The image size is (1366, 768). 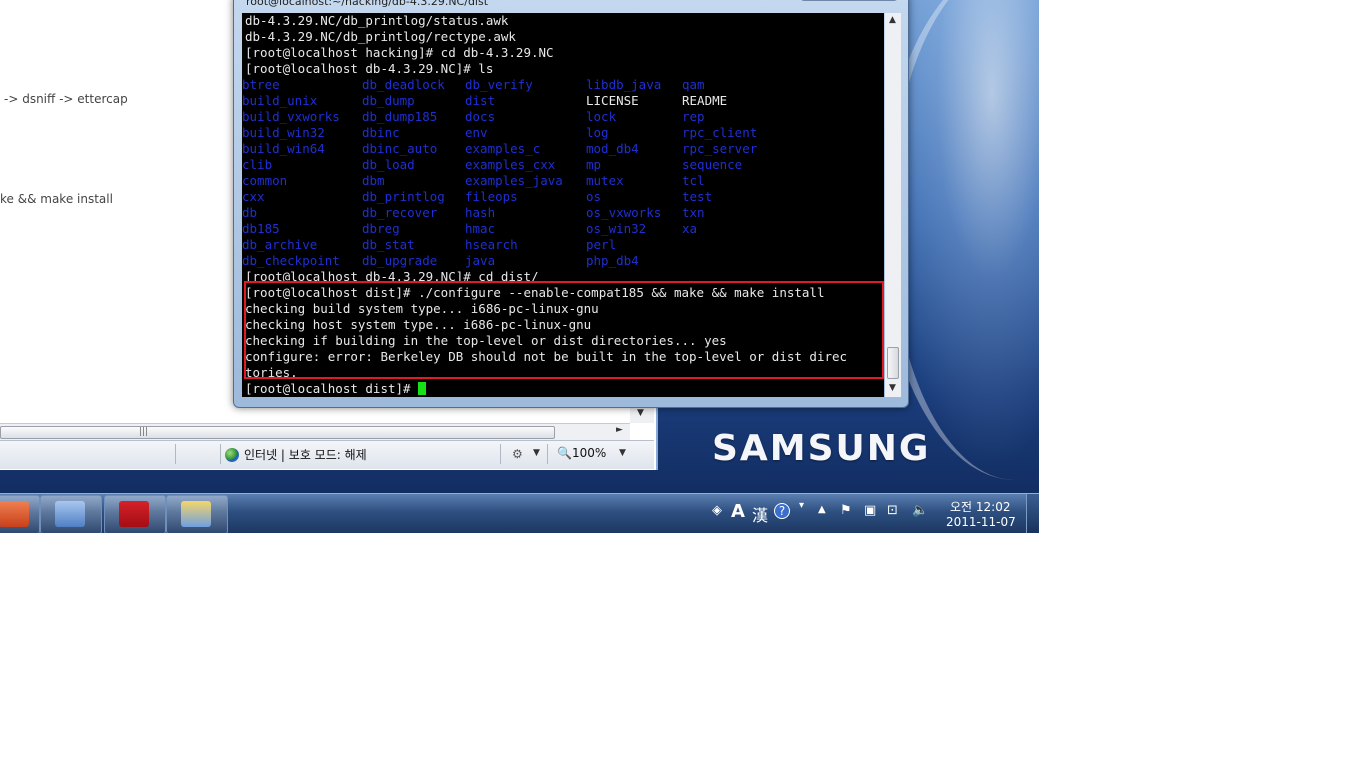 What do you see at coordinates (265, 180) in the screenshot?
I see `ls-entry-directory: common` at bounding box center [265, 180].